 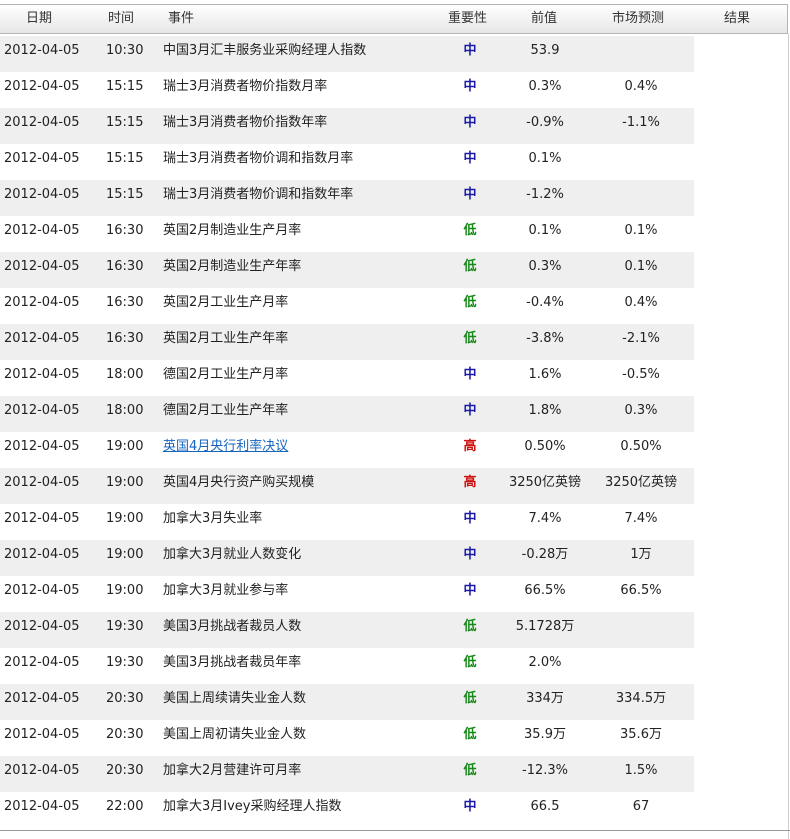 What do you see at coordinates (181, 19) in the screenshot?
I see `header-event: 事件` at bounding box center [181, 19].